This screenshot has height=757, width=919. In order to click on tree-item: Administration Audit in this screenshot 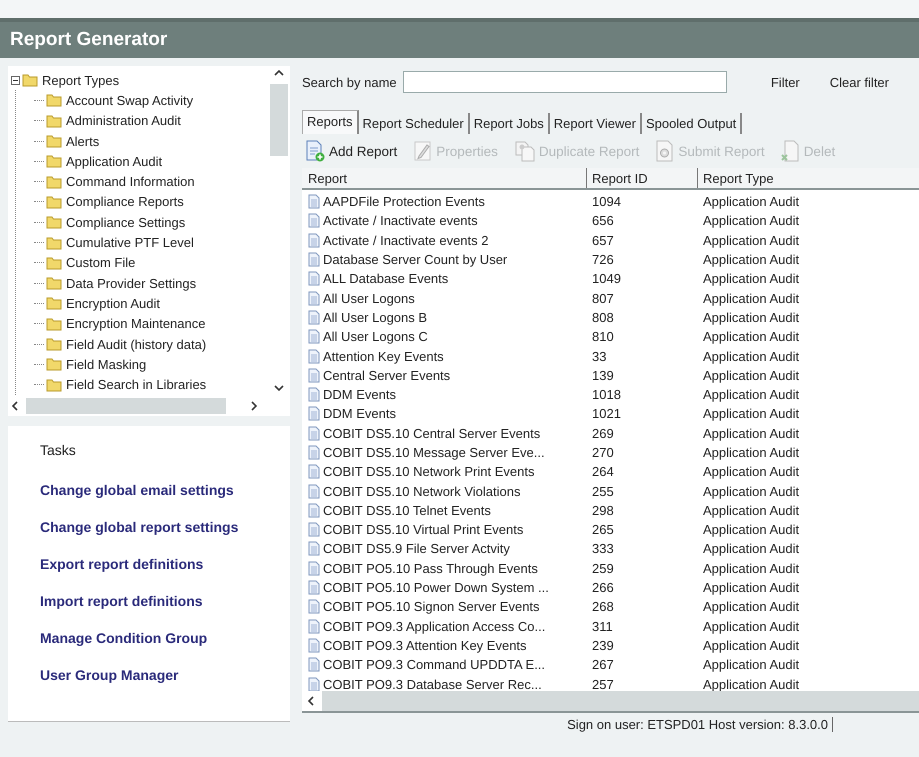, I will do `click(151, 120)`.